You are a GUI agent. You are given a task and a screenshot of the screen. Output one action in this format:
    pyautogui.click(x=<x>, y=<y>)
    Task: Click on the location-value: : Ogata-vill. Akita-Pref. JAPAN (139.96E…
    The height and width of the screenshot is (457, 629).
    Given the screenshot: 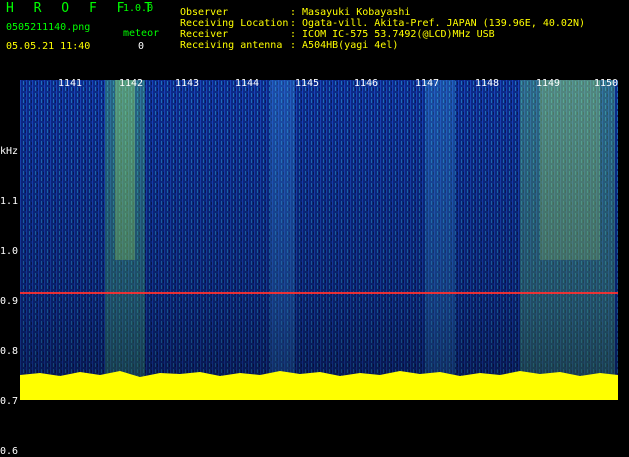 What is the action you would take?
    pyautogui.click(x=438, y=23)
    